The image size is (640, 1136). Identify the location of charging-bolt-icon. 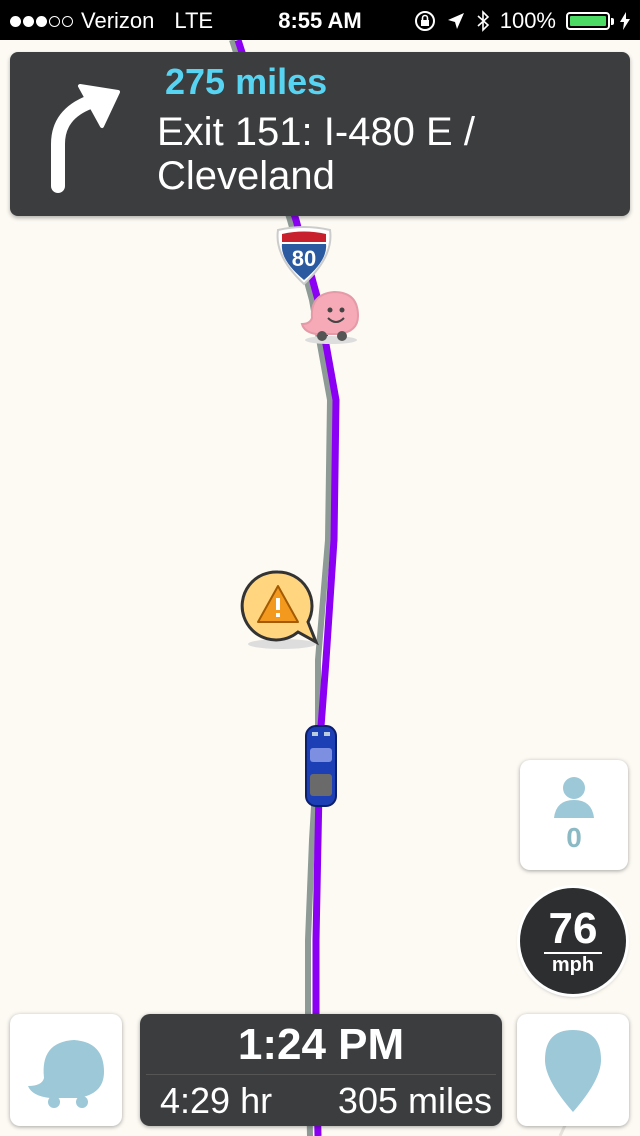
(625, 21).